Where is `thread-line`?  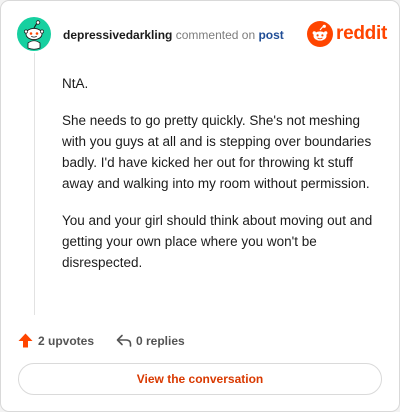
thread-line is located at coordinates (34, 184).